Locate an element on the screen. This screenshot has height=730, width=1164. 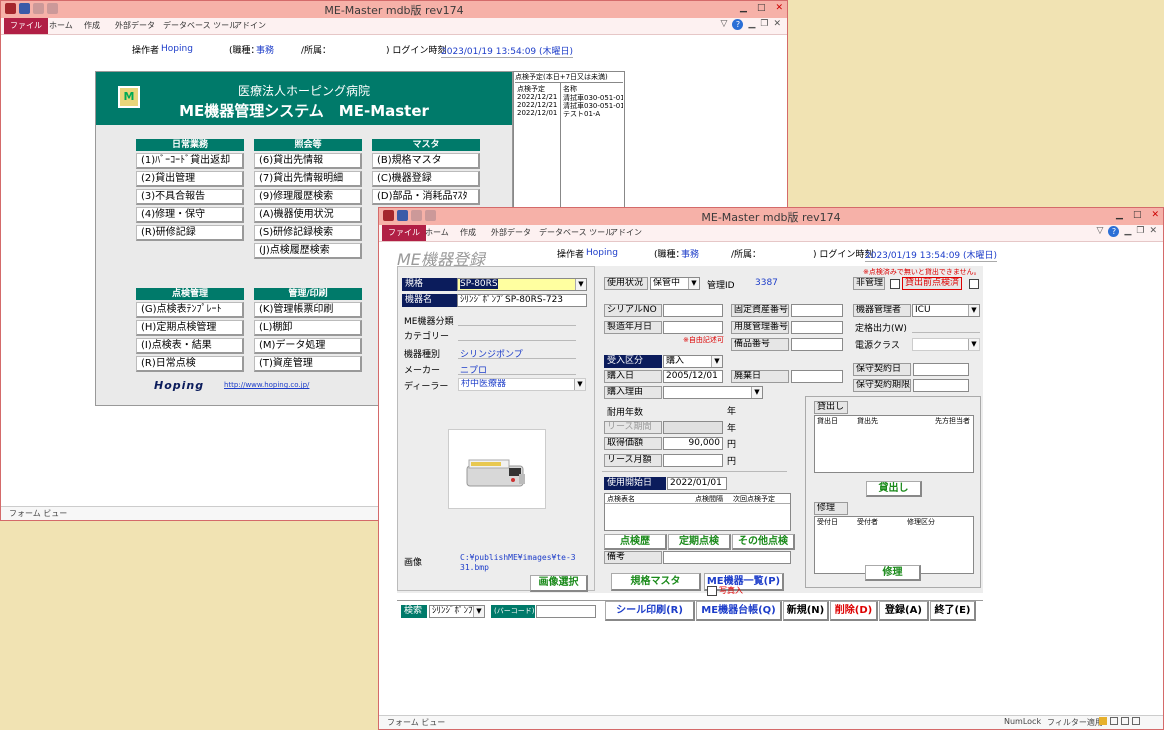
menu-loan-destination: (6)貸出先情報 is located at coordinates (308, 161).